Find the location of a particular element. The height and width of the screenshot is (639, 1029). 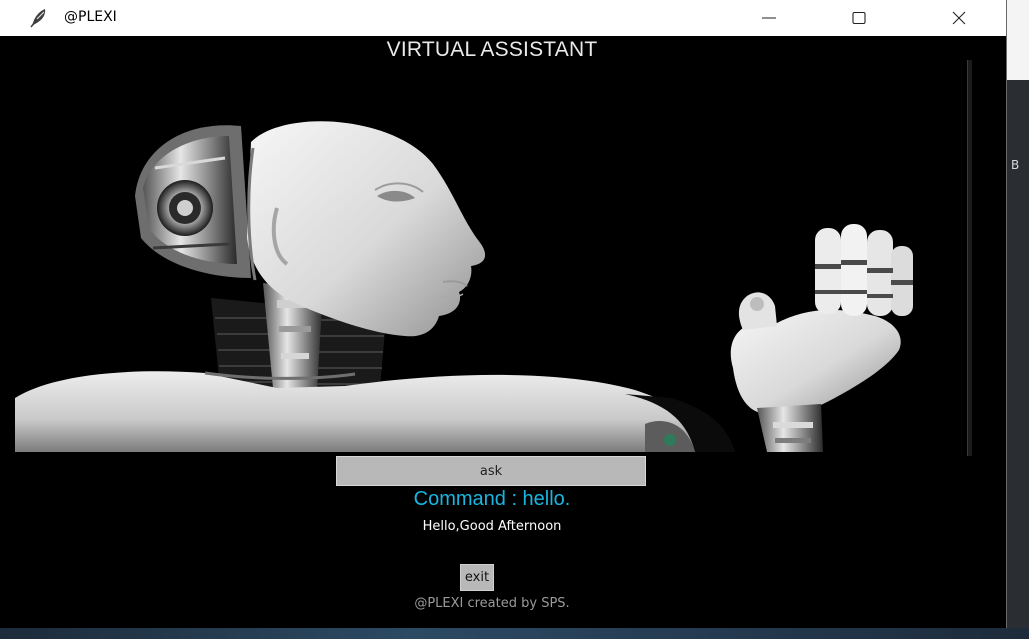

exit-button: exit is located at coordinates (477, 577).